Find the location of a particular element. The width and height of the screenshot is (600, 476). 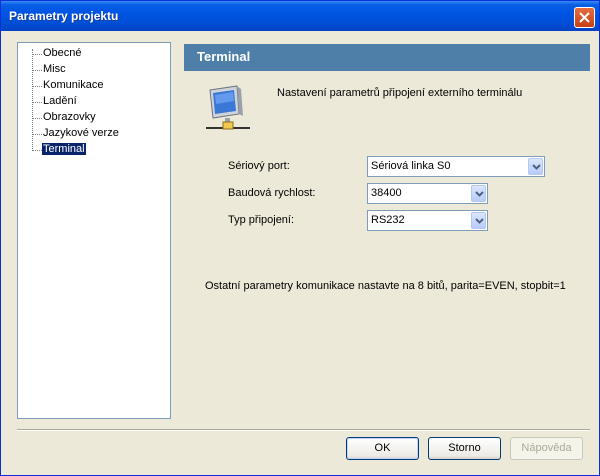

connection-type-value: RS232 is located at coordinates (388, 220).